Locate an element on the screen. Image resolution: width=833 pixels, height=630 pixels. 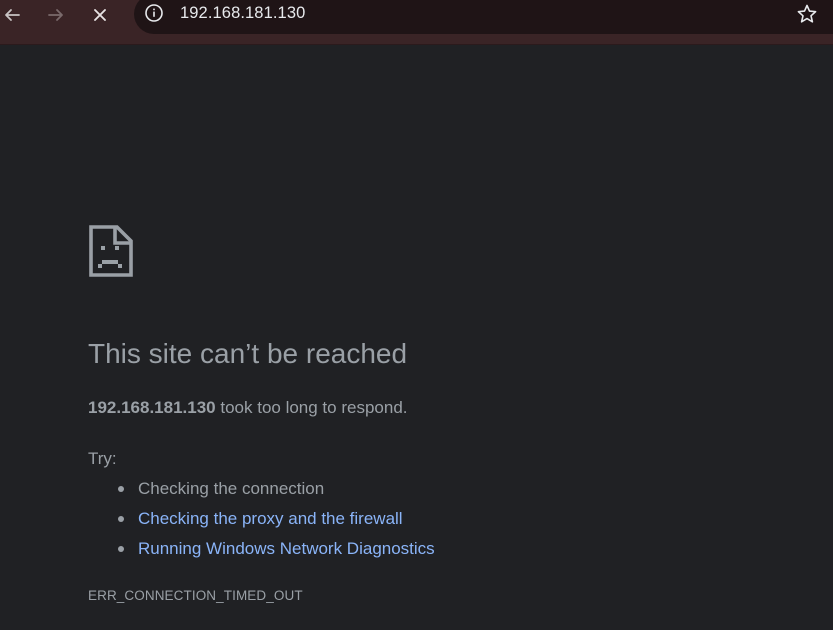
list-item: Checking the proxy and the firewall is located at coordinates (261, 523).